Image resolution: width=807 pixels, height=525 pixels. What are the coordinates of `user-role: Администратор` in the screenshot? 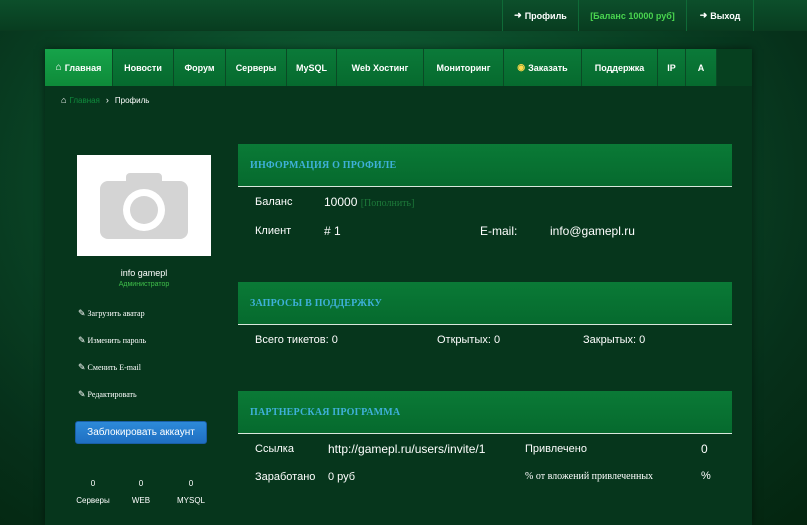 It's located at (144, 284).